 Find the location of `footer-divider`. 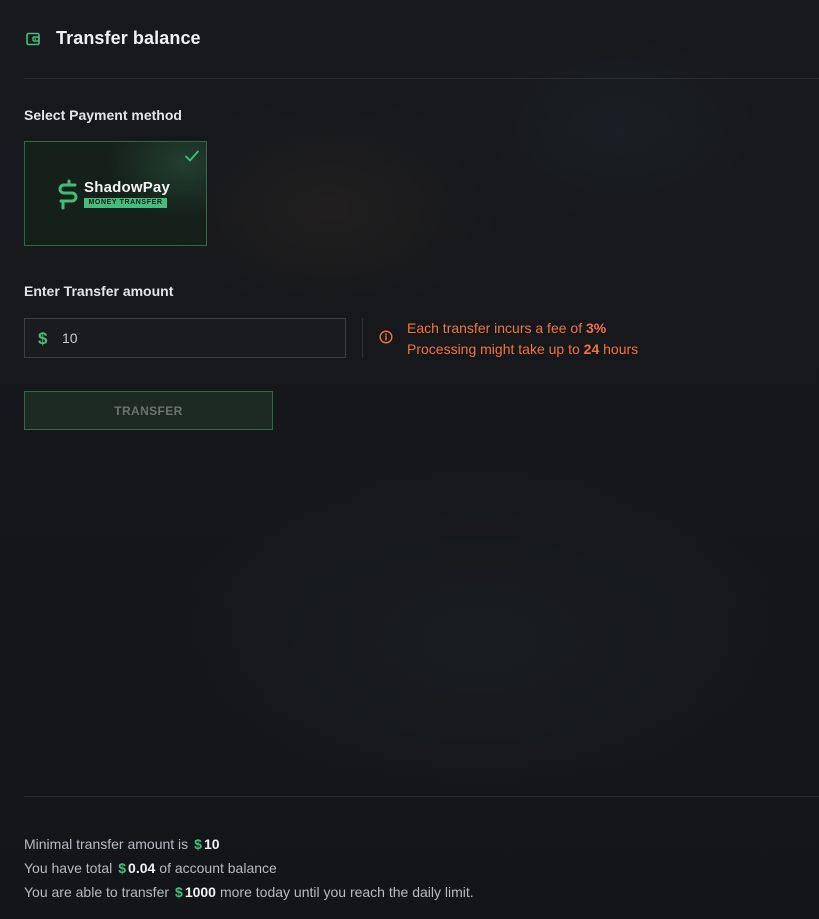

footer-divider is located at coordinates (421, 796).